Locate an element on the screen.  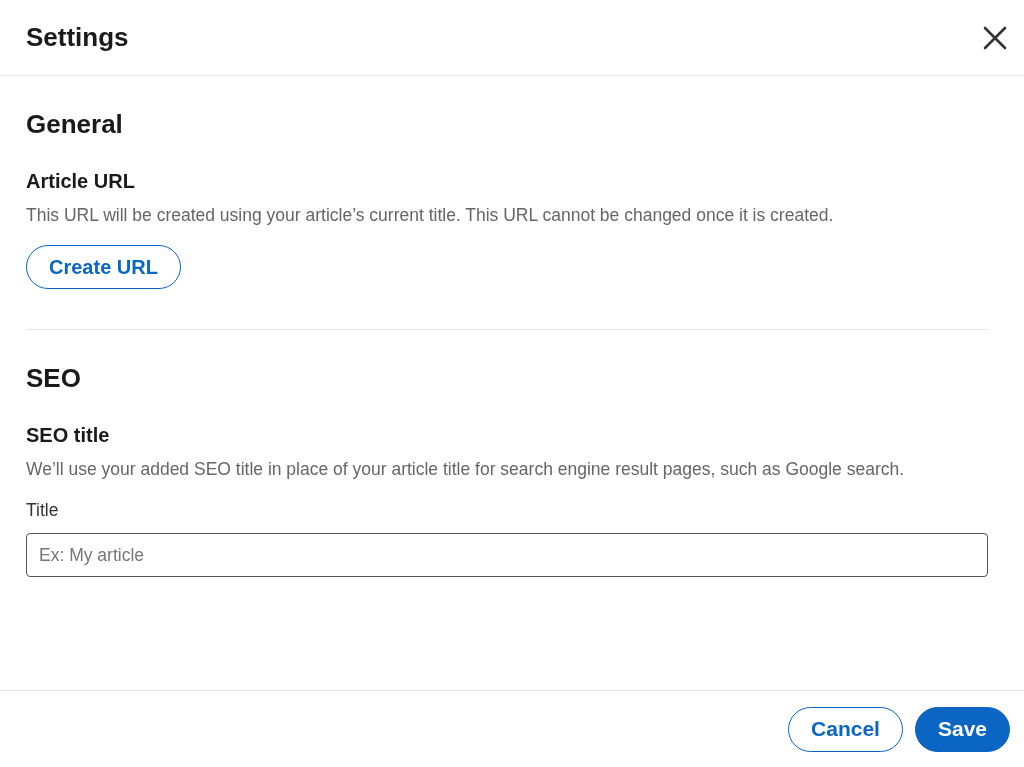
field-description: This URL will be created using your article’s current title. This URL cannot be changed once it is created. is located at coordinates (430, 215).